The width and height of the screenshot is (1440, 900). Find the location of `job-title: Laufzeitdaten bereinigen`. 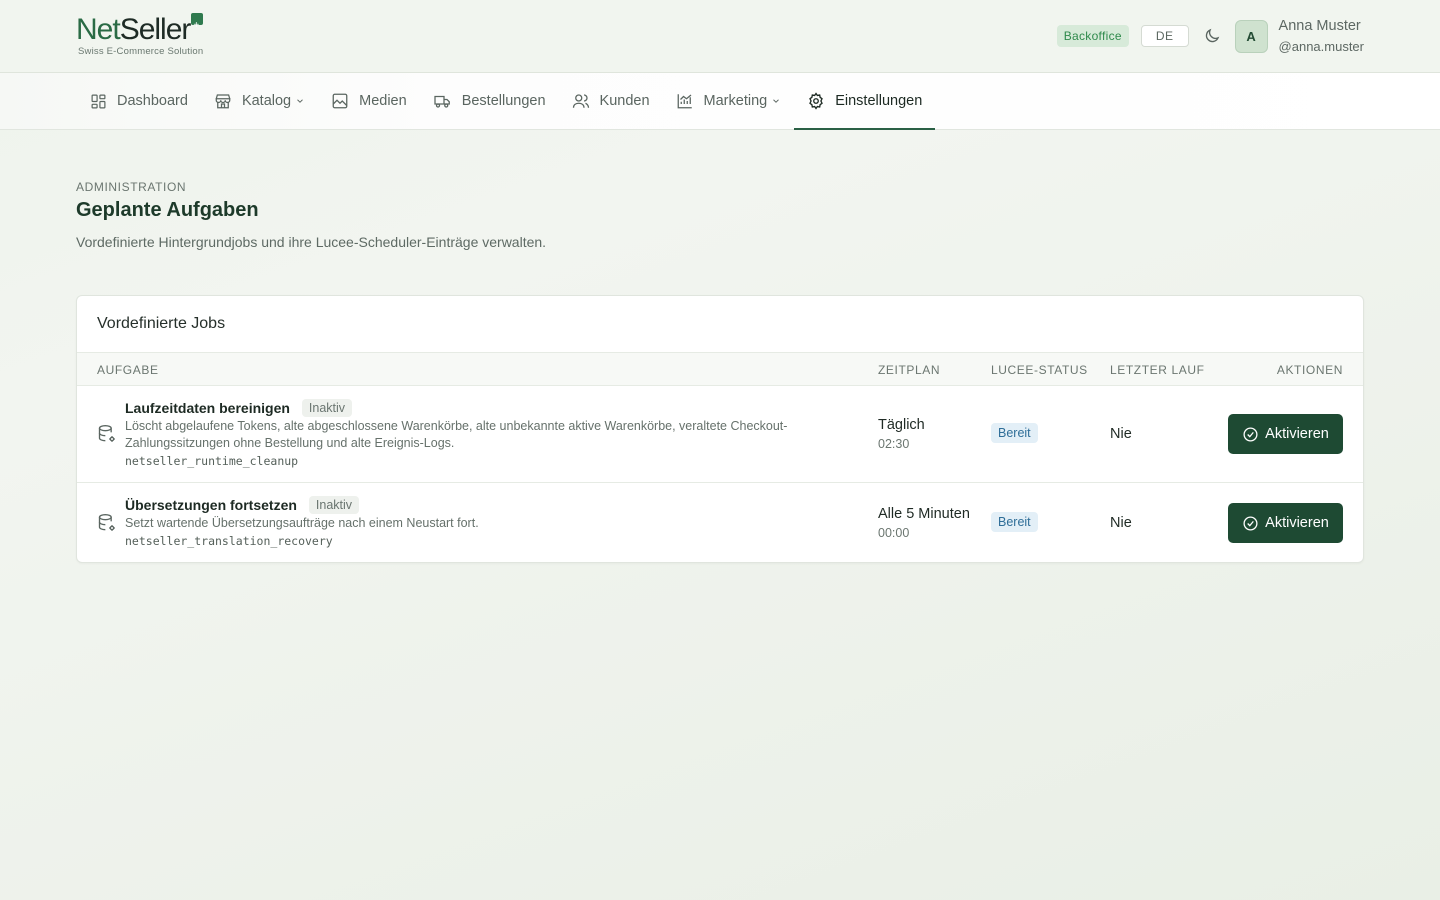

job-title: Laufzeitdaten bereinigen is located at coordinates (207, 408).